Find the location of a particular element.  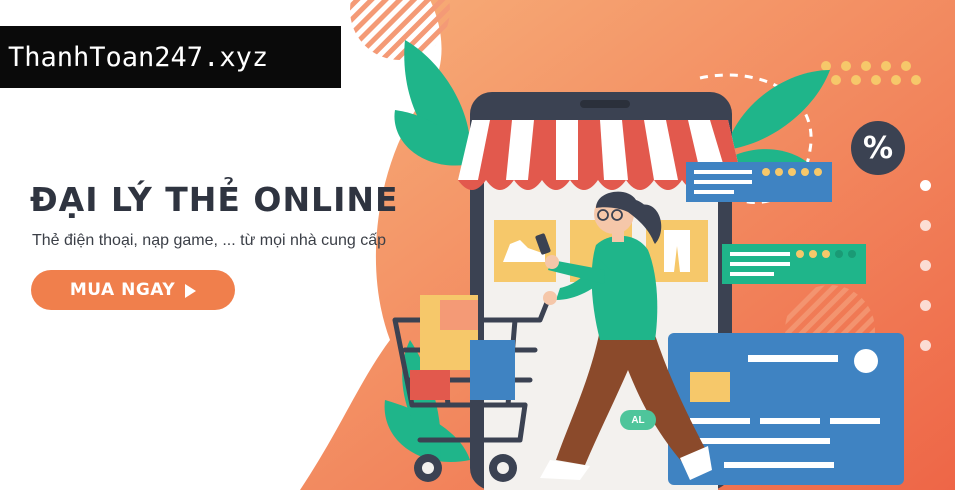

stripe-circle-top is located at coordinates (400, 30).